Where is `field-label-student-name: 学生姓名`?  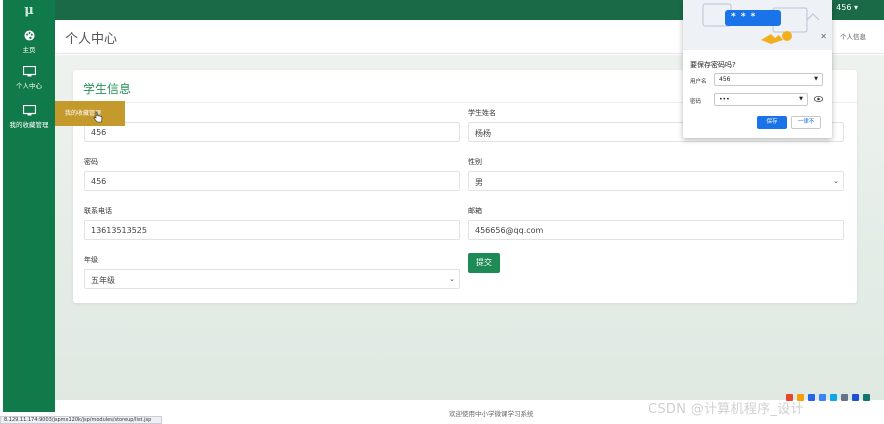 field-label-student-name: 学生姓名 is located at coordinates (482, 113).